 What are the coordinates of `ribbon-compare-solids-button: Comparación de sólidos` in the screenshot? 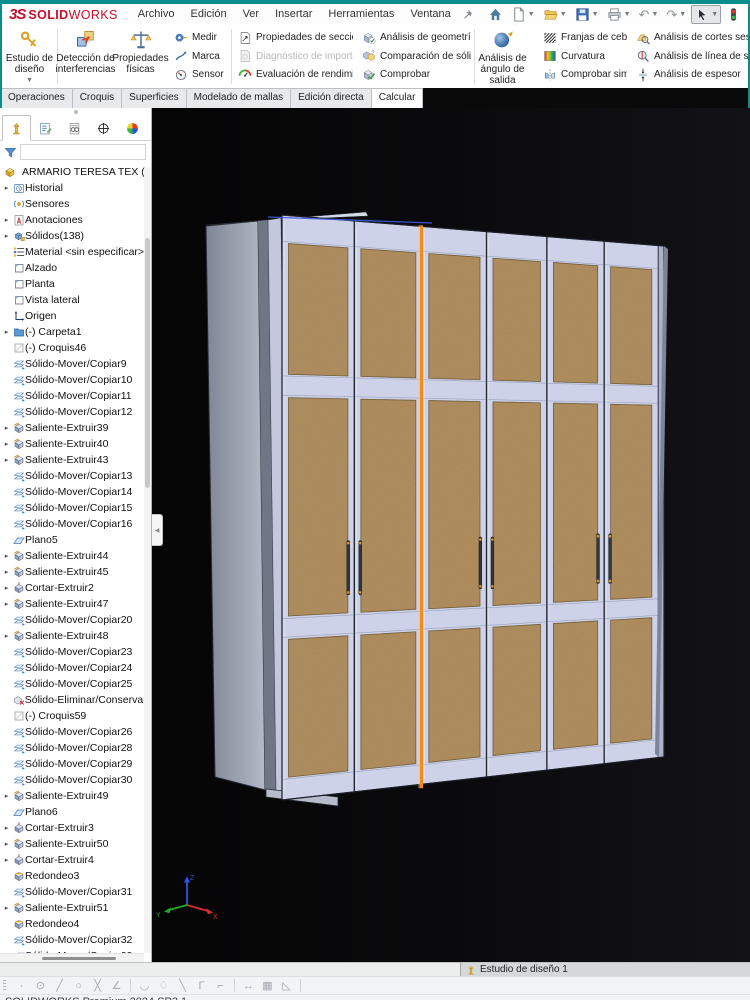 It's located at (416, 56).